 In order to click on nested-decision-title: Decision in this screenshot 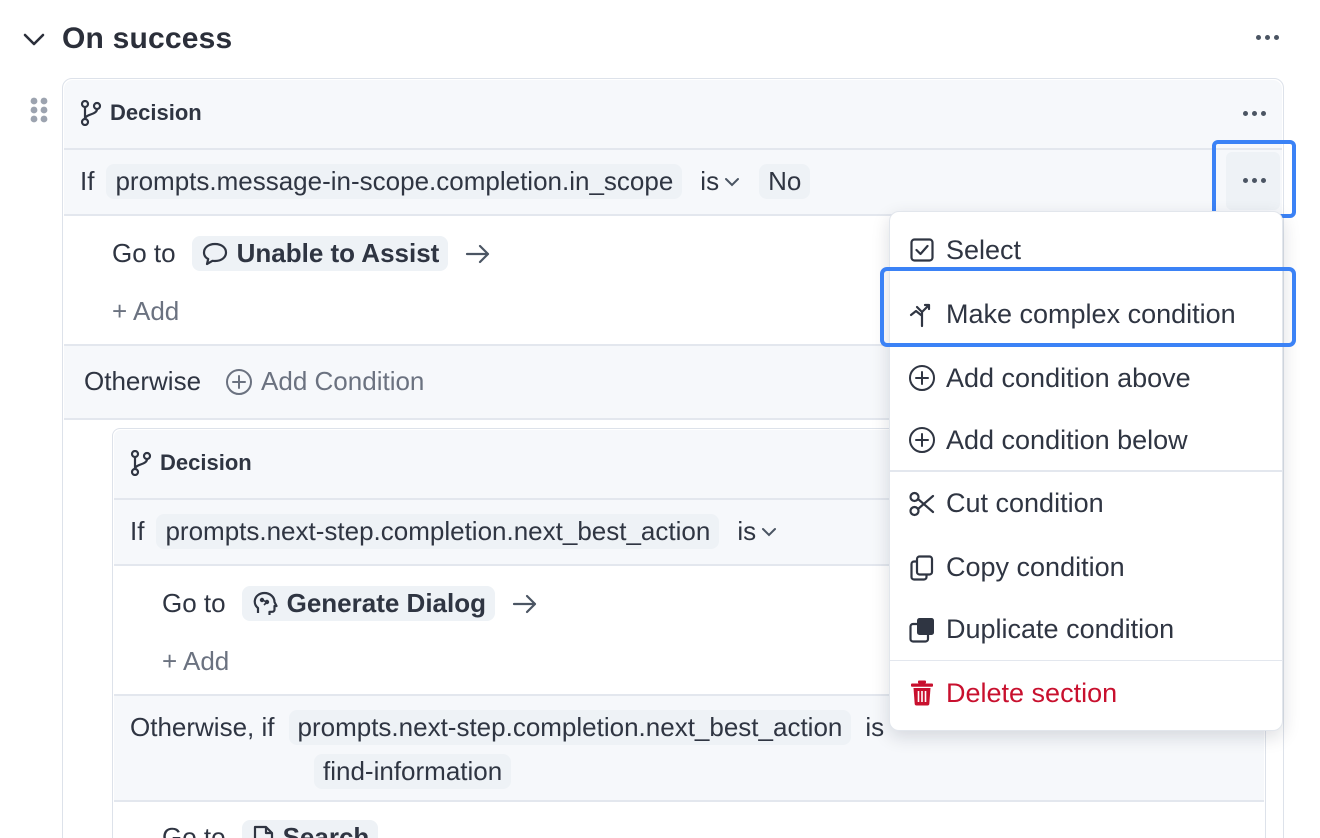, I will do `click(191, 463)`.